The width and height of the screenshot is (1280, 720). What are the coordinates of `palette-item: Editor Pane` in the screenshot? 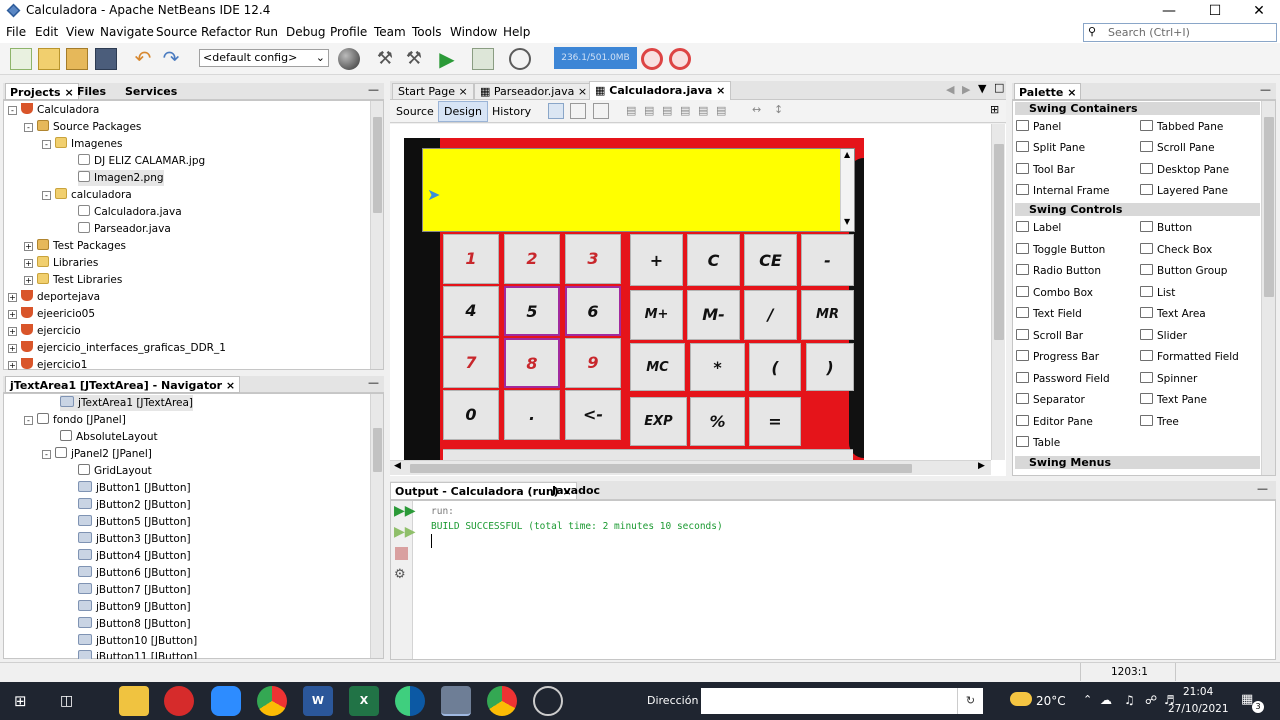 It's located at (1063, 422).